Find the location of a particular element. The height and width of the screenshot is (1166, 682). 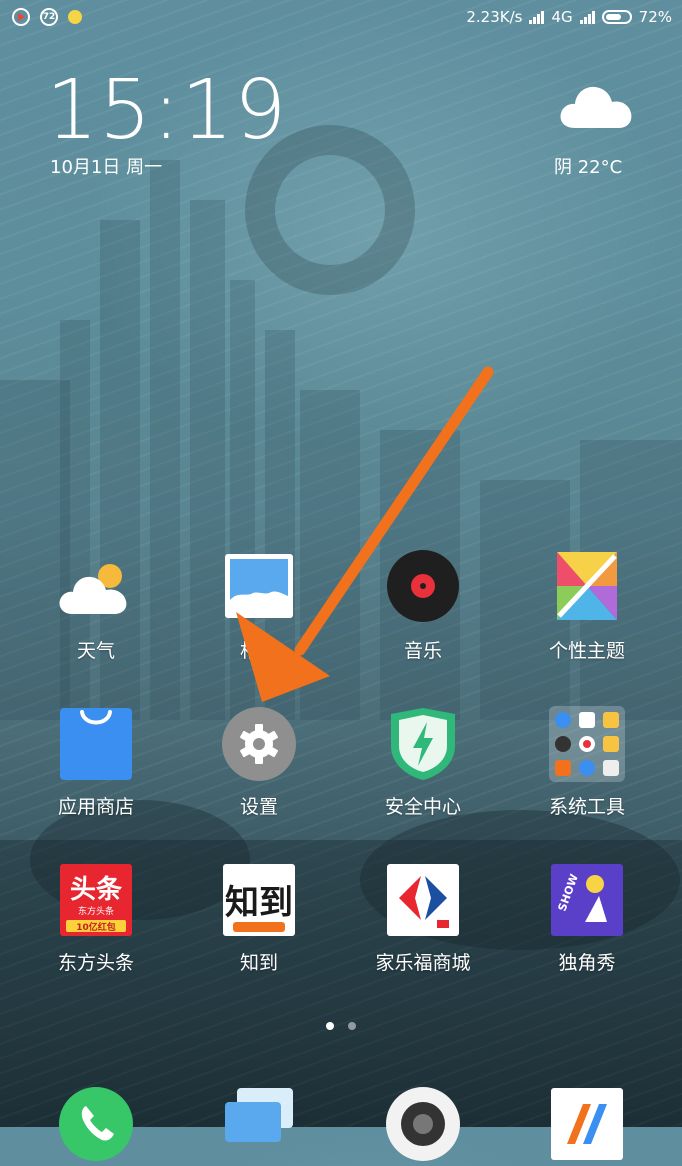

toutiao-logo-text: 头条 is located at coordinates (96, 890).